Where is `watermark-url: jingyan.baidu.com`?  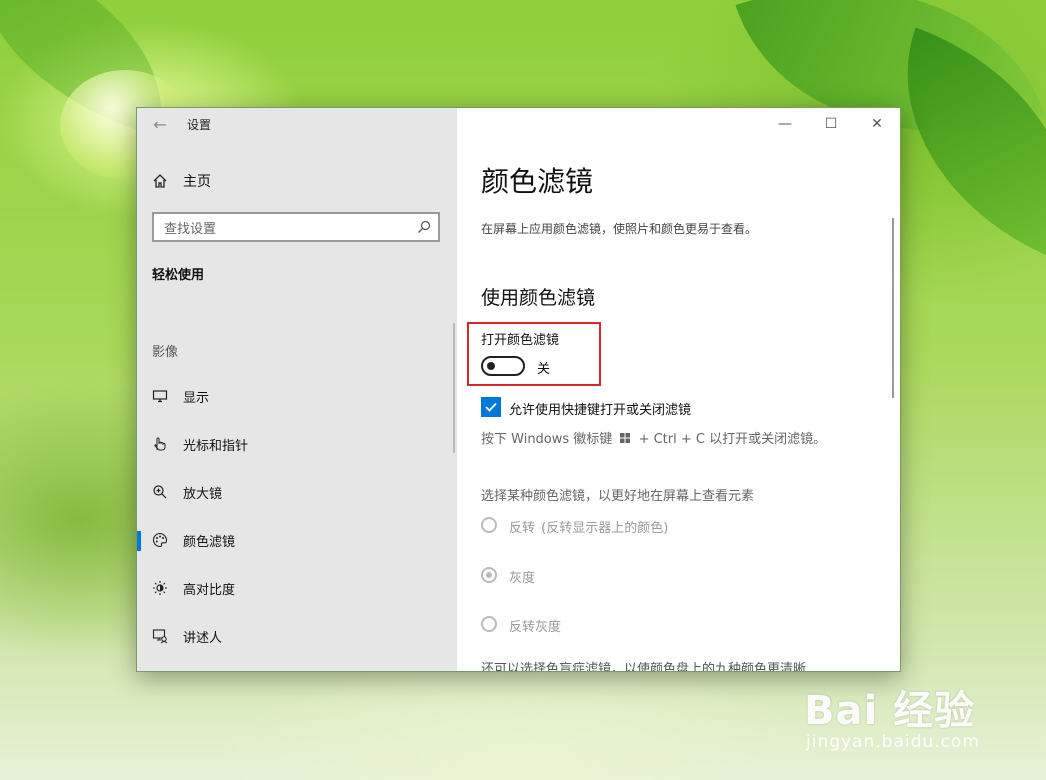
watermark-url: jingyan.baidu.com is located at coordinates (893, 742).